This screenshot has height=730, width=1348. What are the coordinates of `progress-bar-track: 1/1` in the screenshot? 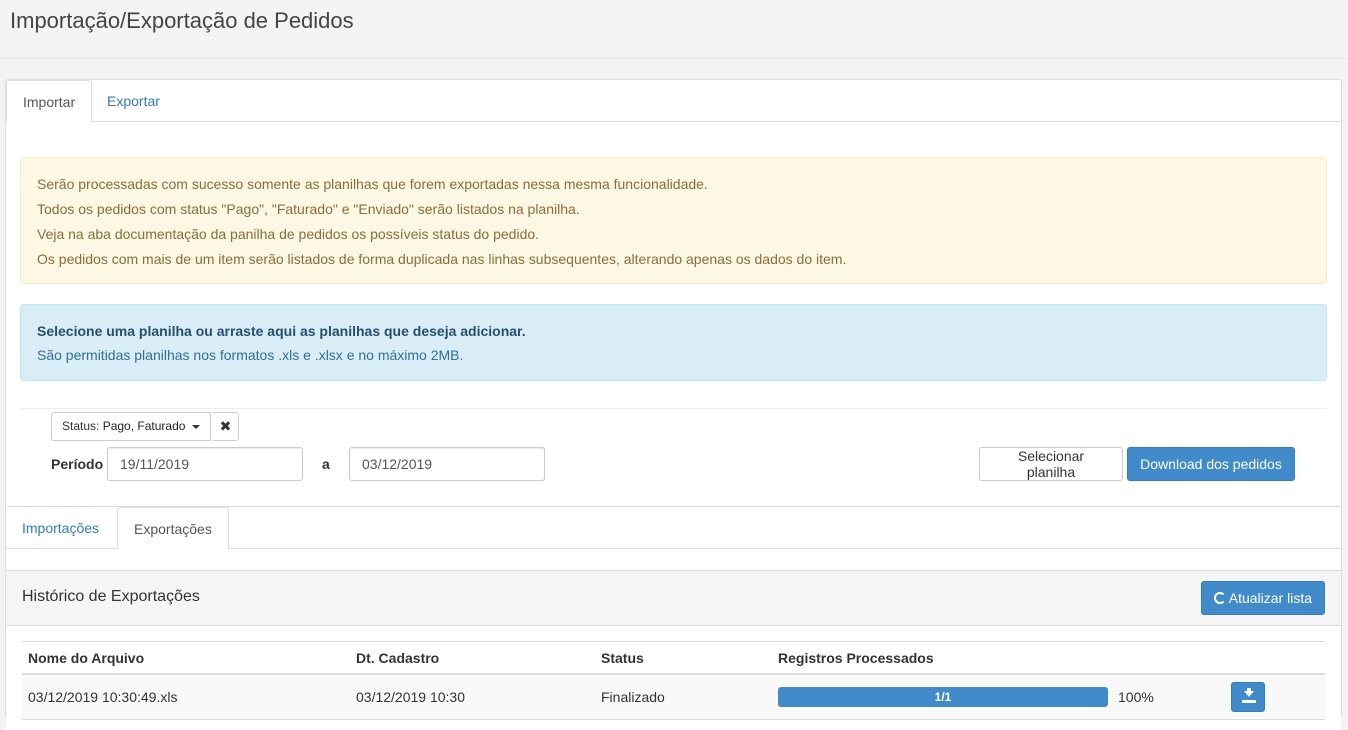 It's located at (943, 696).